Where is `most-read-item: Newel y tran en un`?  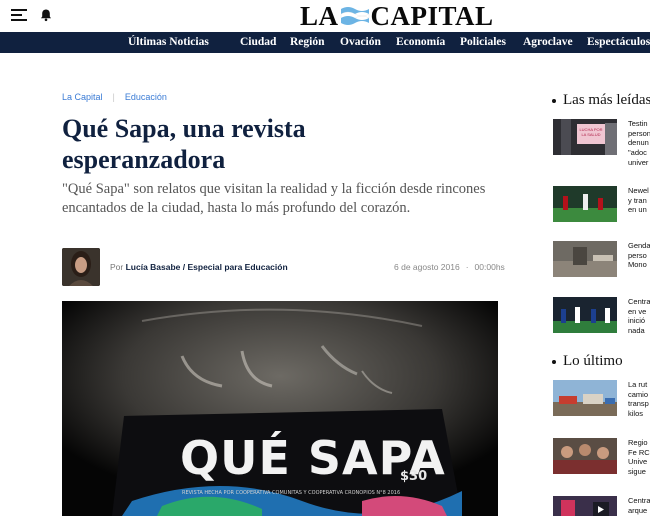 most-read-item: Newel y tran en un is located at coordinates (601, 204).